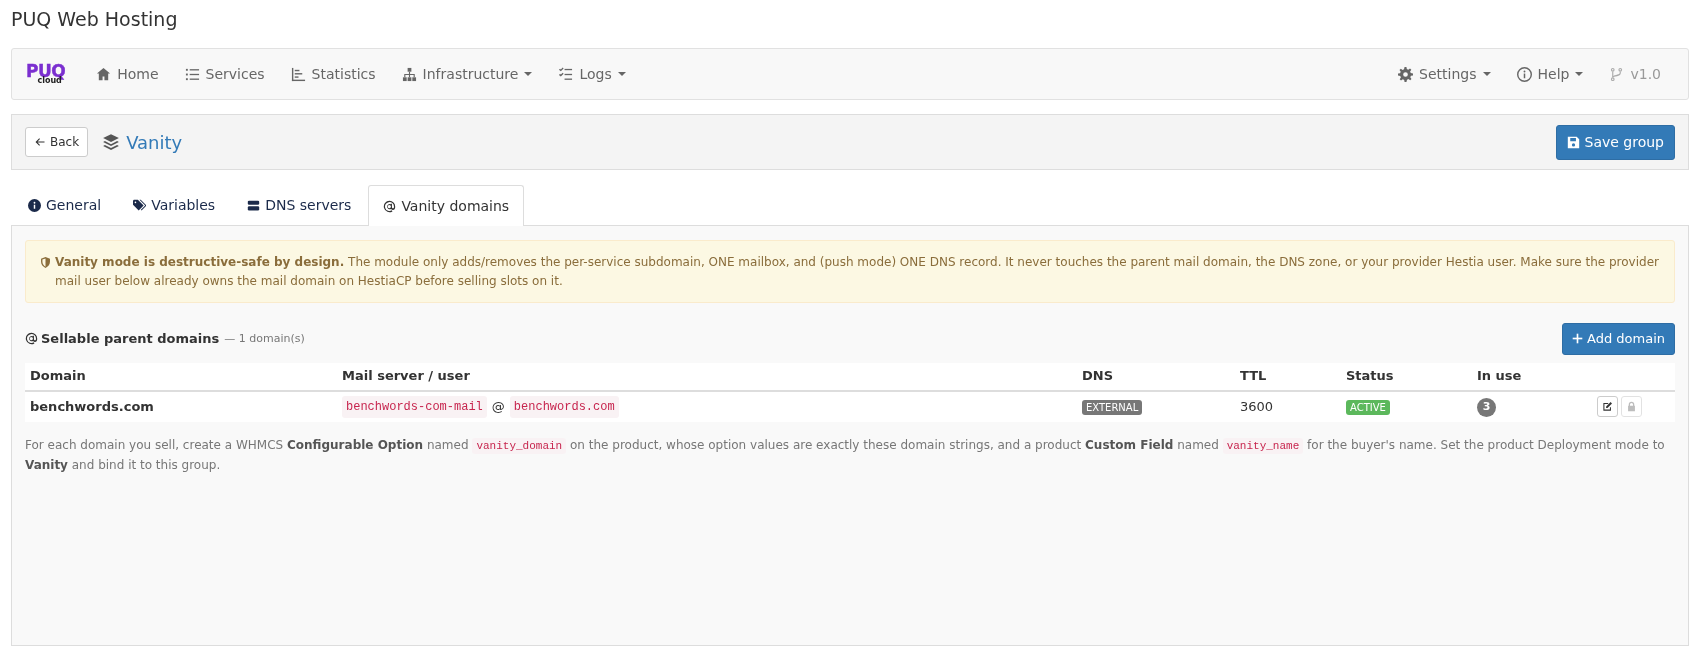 The image size is (1700, 663). What do you see at coordinates (127, 74) in the screenshot?
I see `nav-link: Home` at bounding box center [127, 74].